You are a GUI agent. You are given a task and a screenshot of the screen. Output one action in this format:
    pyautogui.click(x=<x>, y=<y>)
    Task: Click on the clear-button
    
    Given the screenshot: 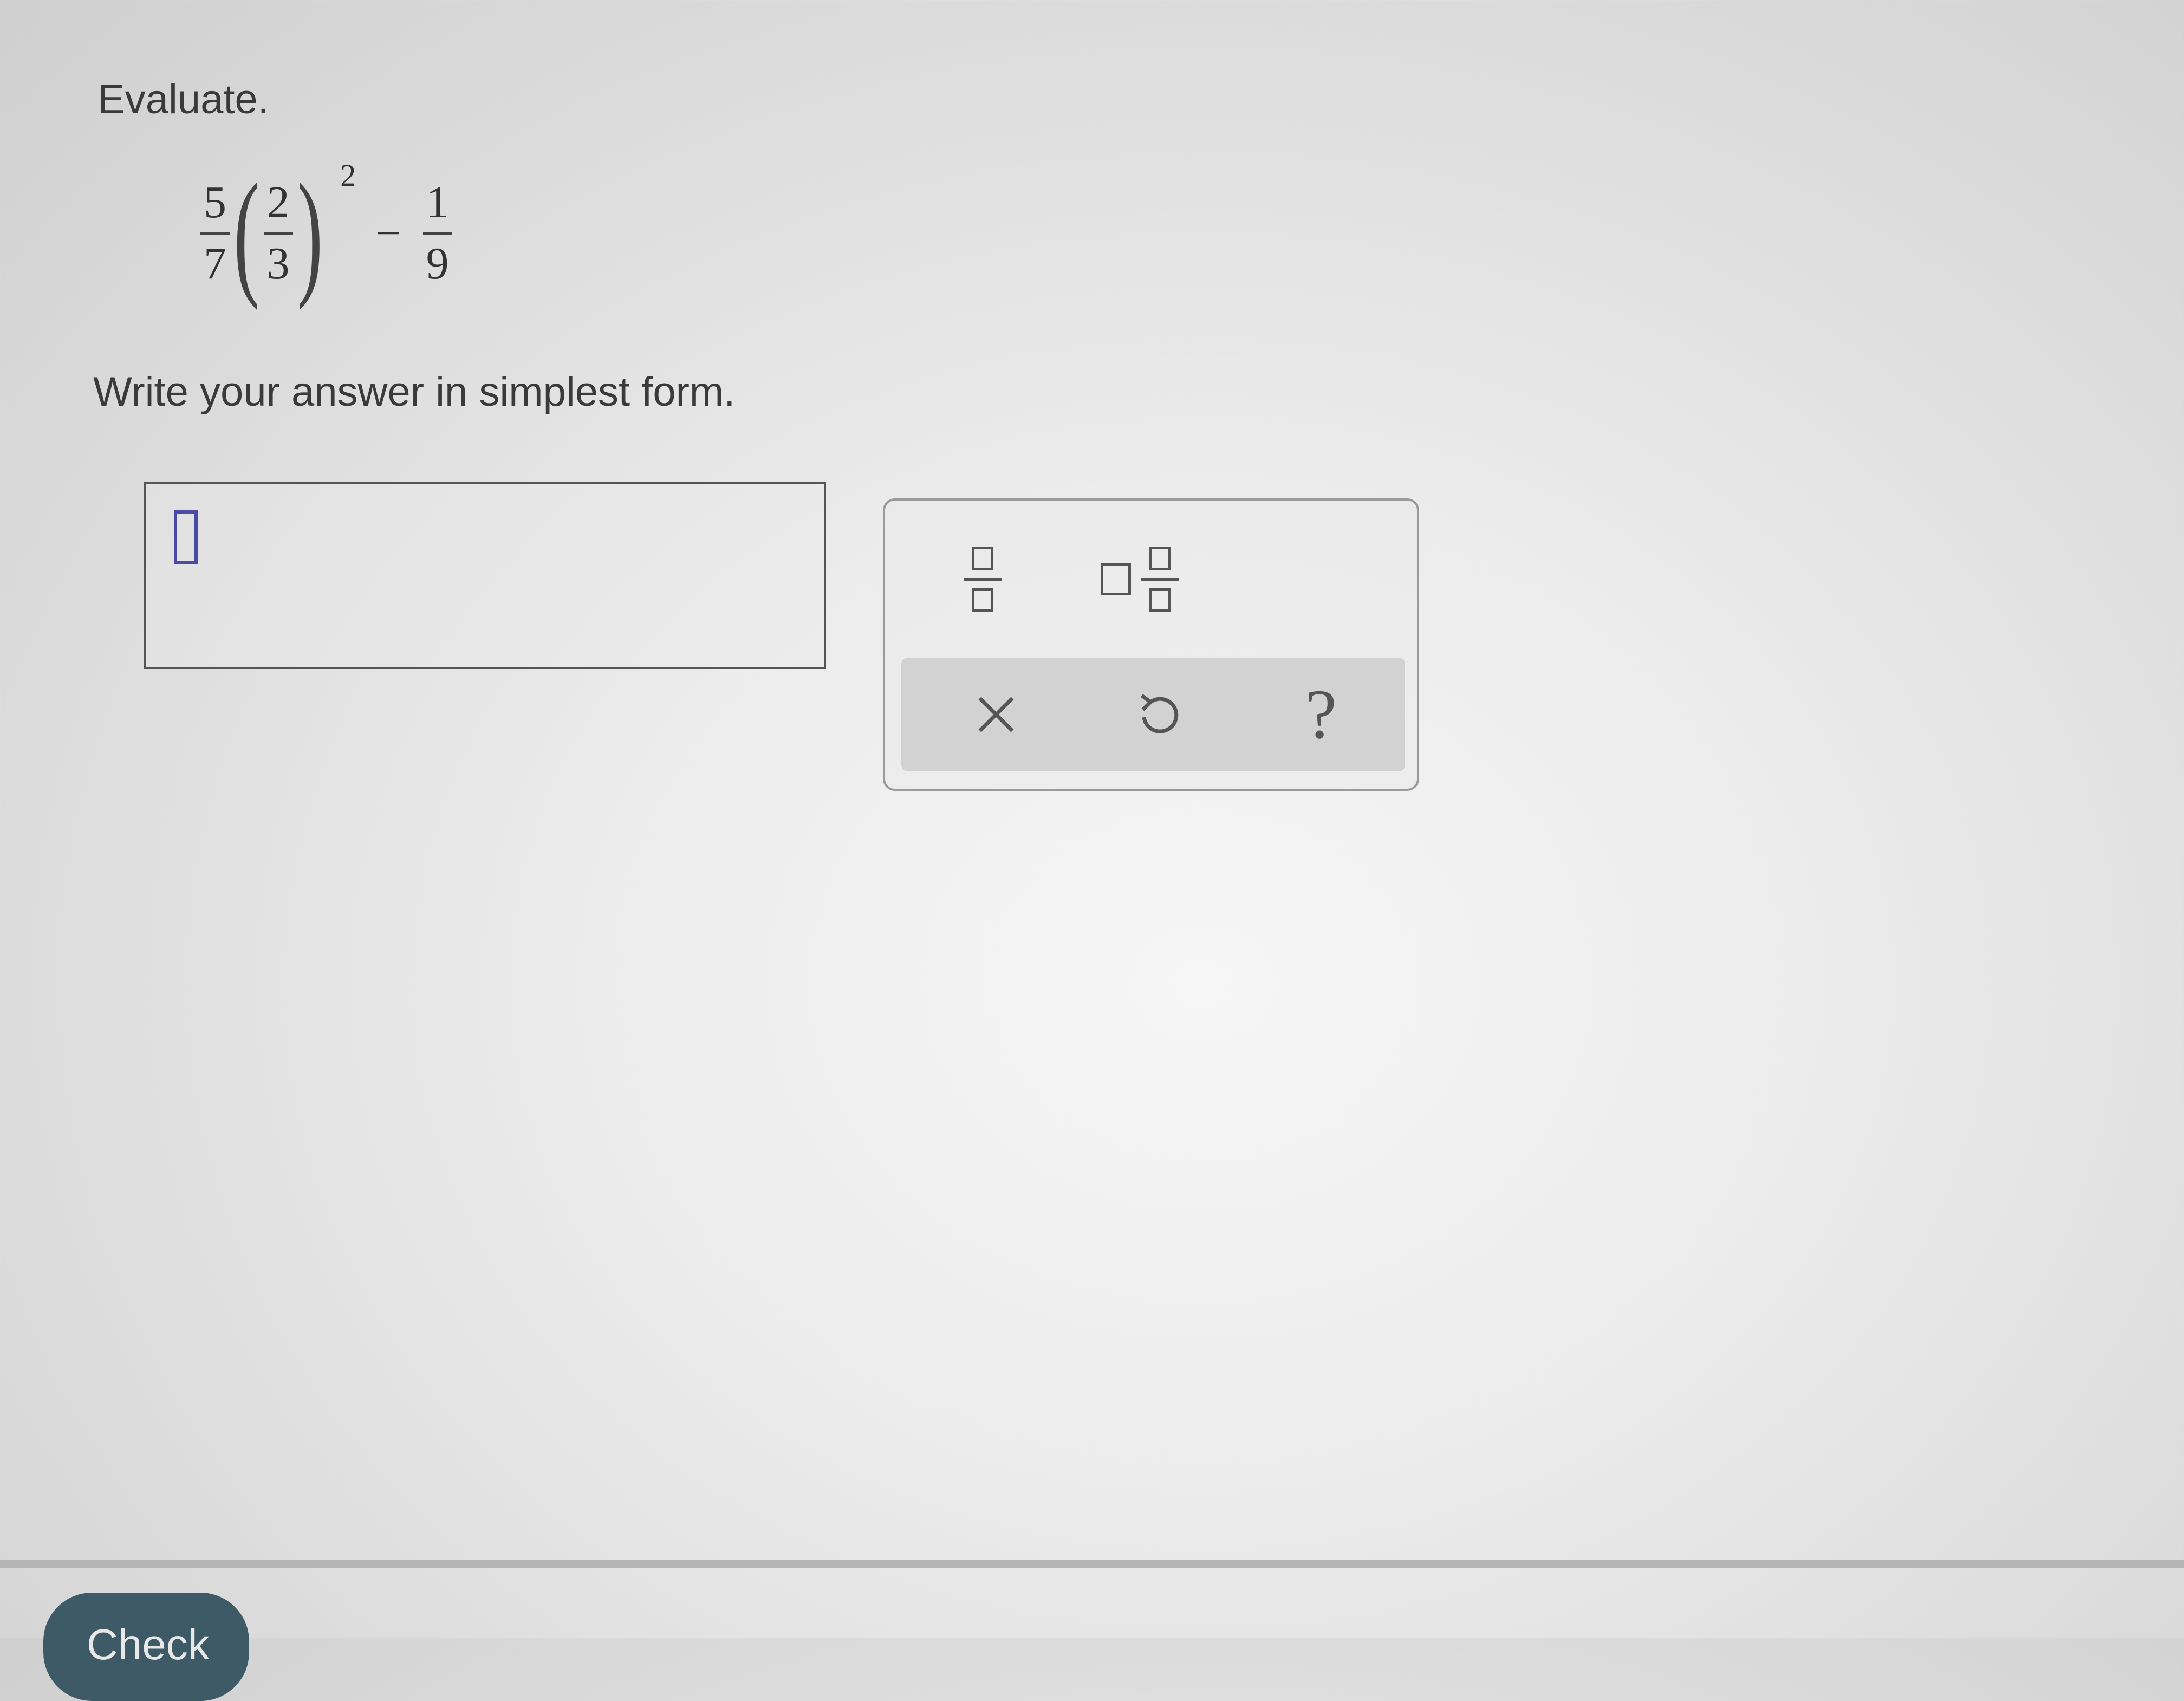 What is the action you would take?
    pyautogui.click(x=996, y=715)
    